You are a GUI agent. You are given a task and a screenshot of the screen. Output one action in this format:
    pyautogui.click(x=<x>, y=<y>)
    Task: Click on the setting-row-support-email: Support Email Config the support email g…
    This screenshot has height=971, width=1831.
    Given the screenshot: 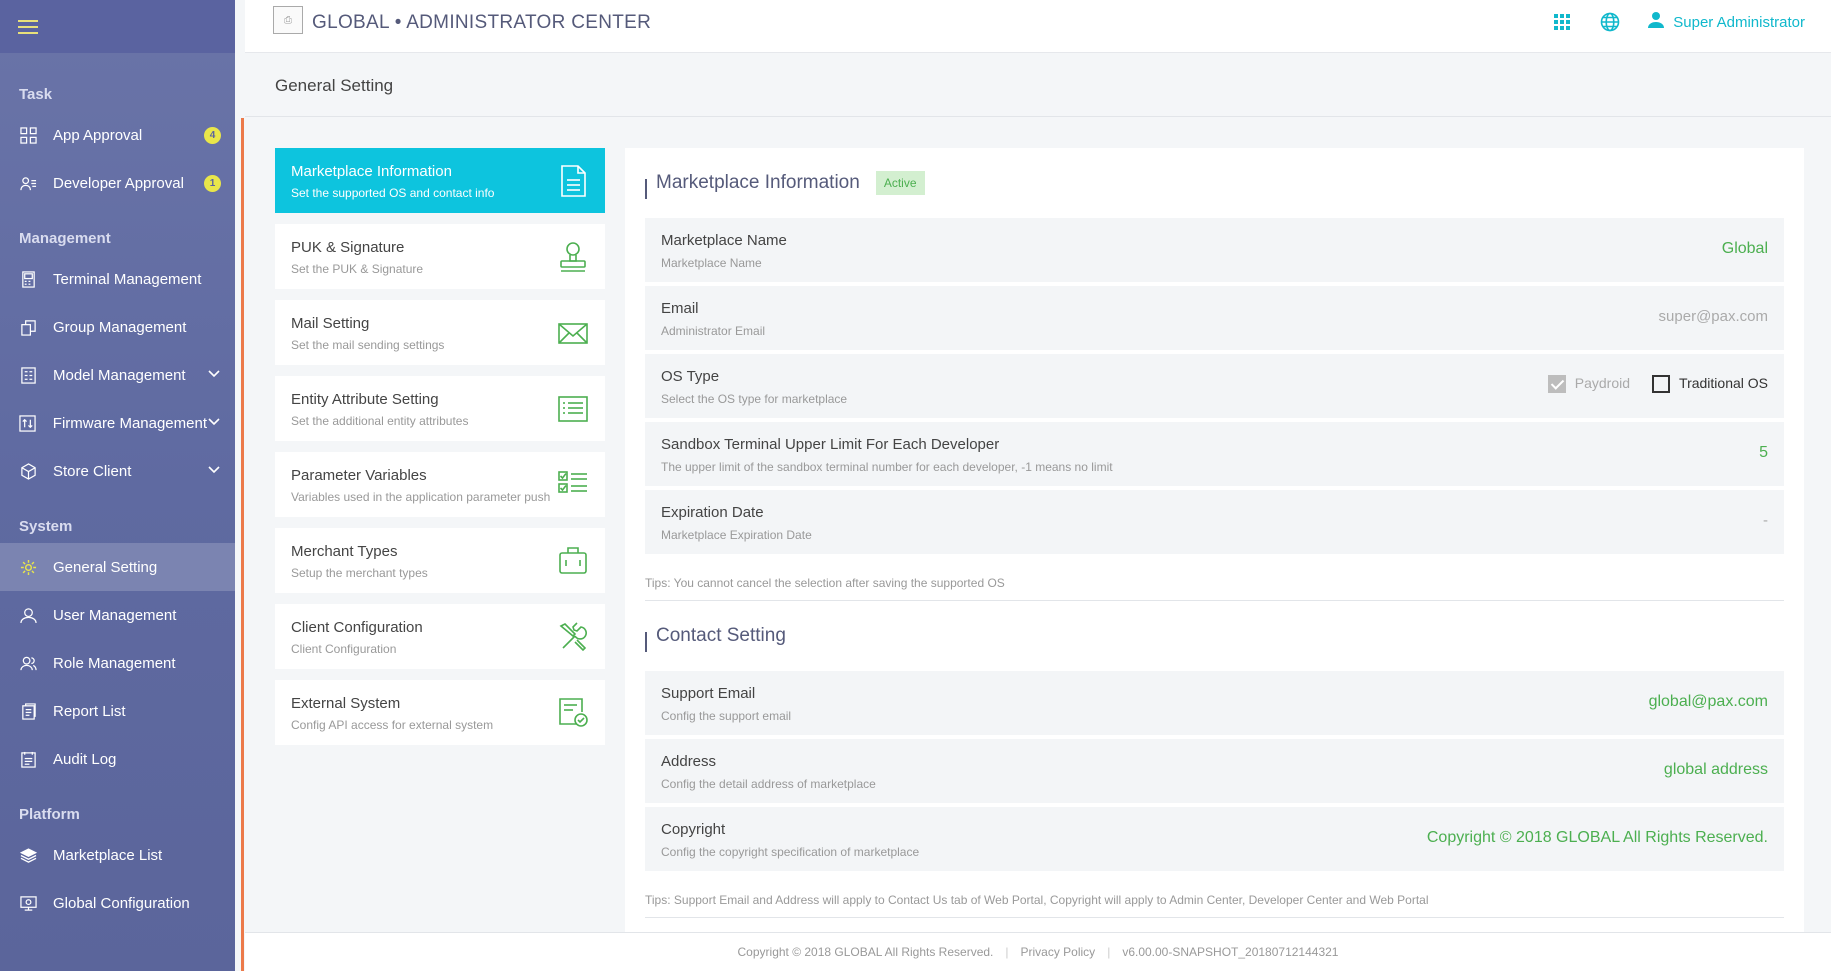 What is the action you would take?
    pyautogui.click(x=1214, y=703)
    